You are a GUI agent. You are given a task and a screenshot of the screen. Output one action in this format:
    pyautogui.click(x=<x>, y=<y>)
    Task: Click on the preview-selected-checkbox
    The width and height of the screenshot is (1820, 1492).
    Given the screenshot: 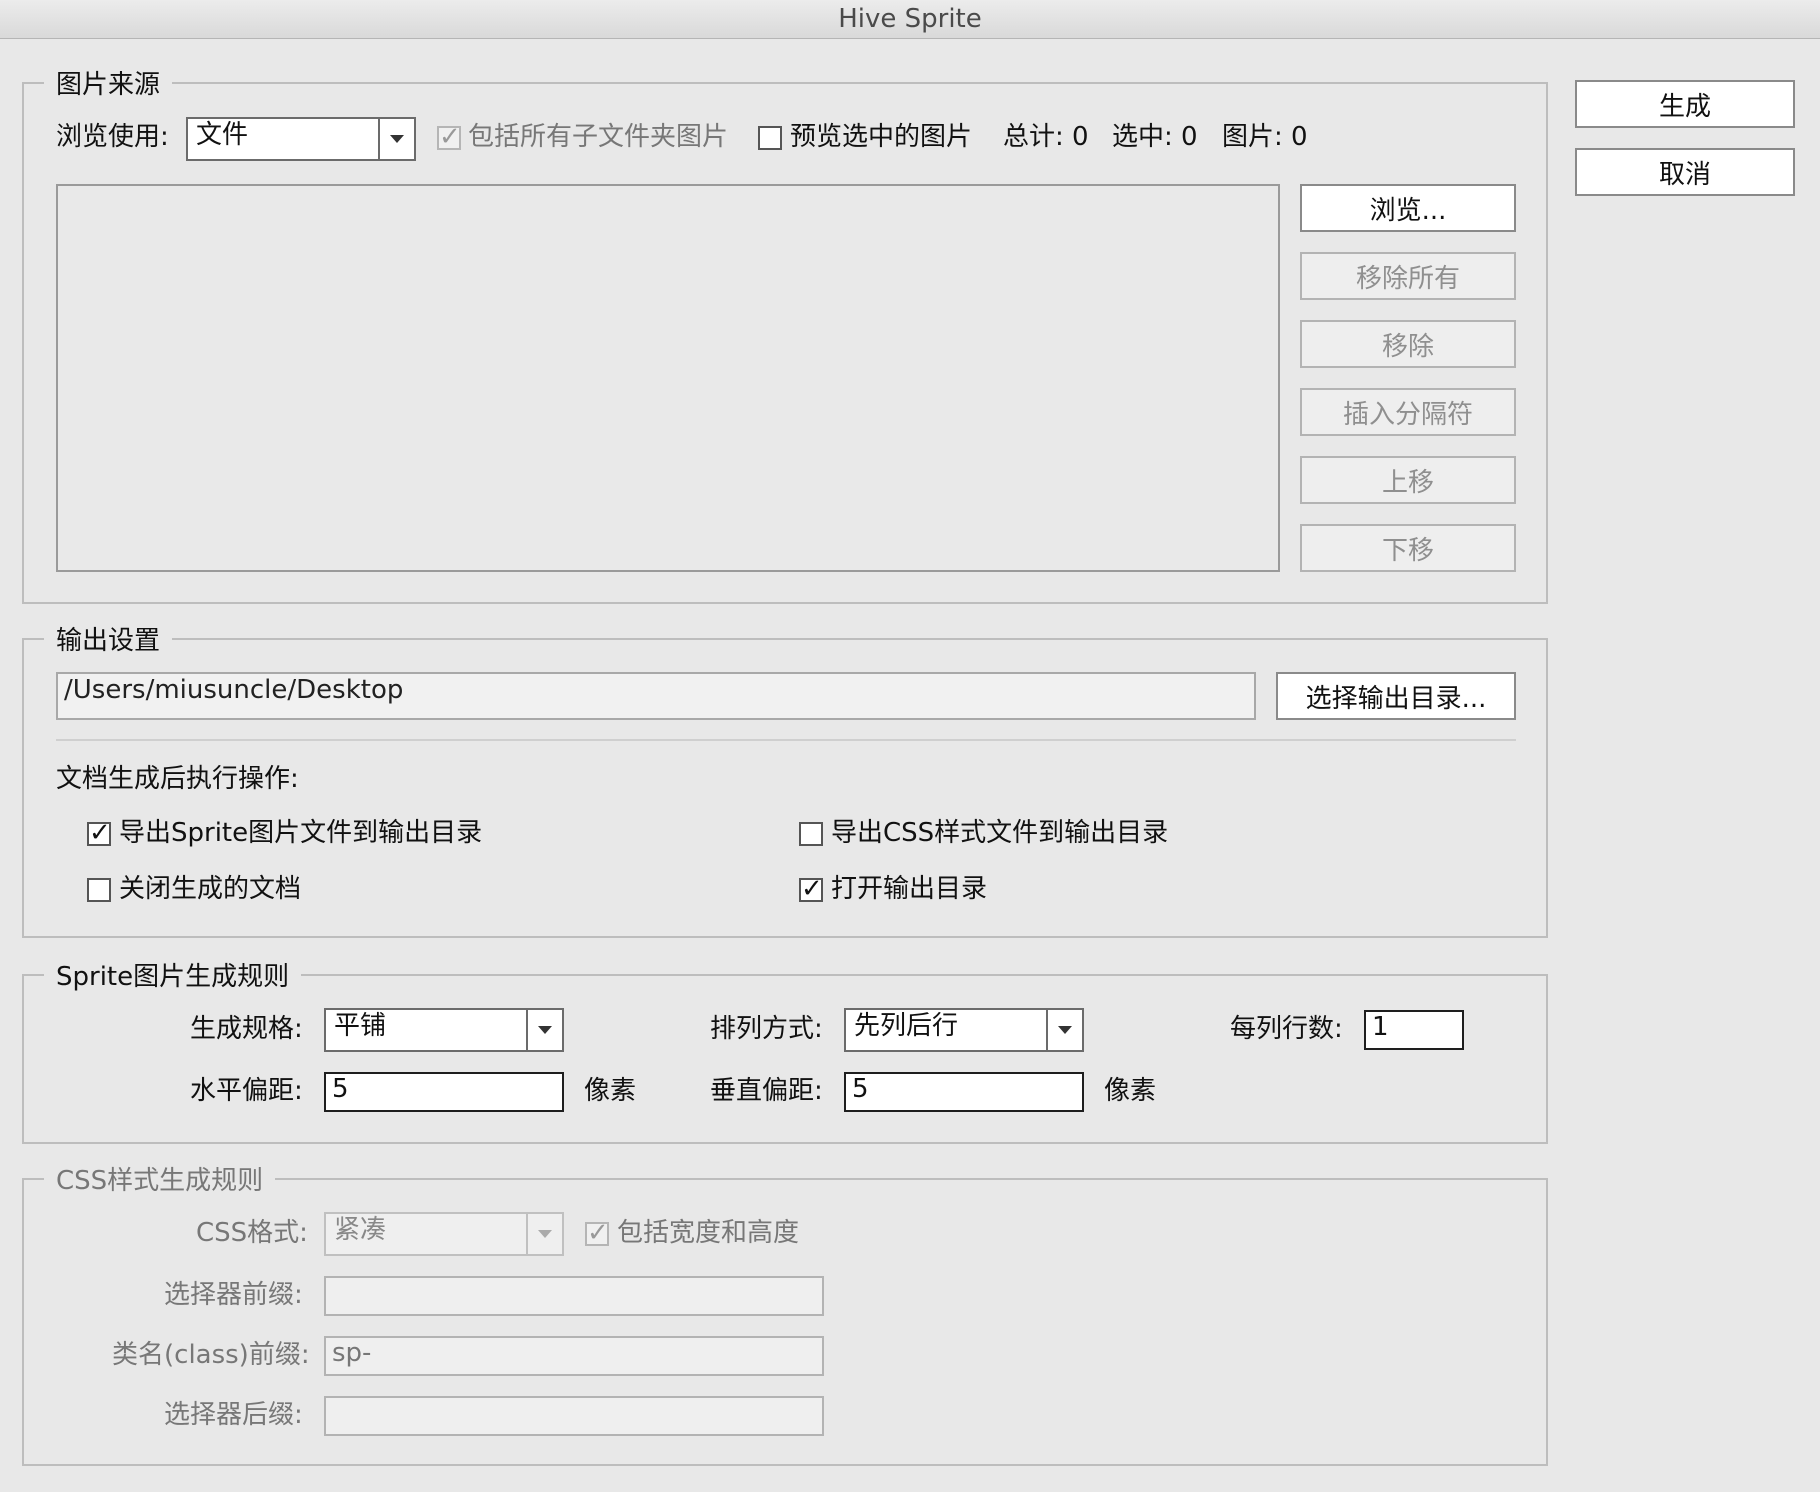 What is the action you would take?
    pyautogui.click(x=770, y=138)
    